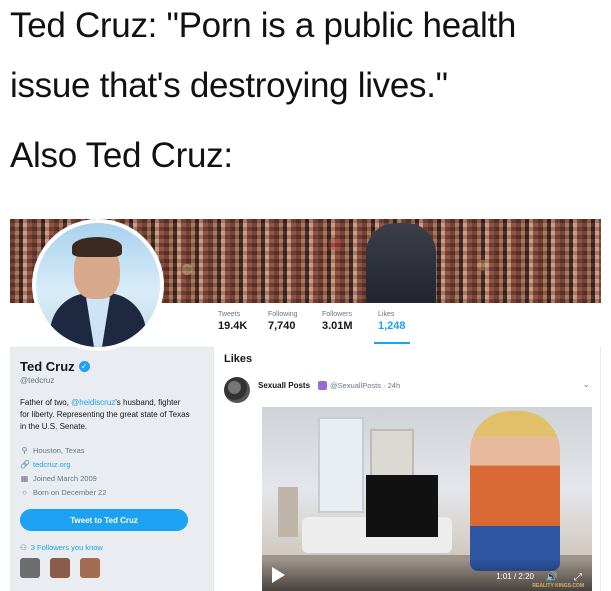  Describe the element at coordinates (121, 155) in the screenshot. I see `caption-line-3: Also Ted Cruz:` at that location.